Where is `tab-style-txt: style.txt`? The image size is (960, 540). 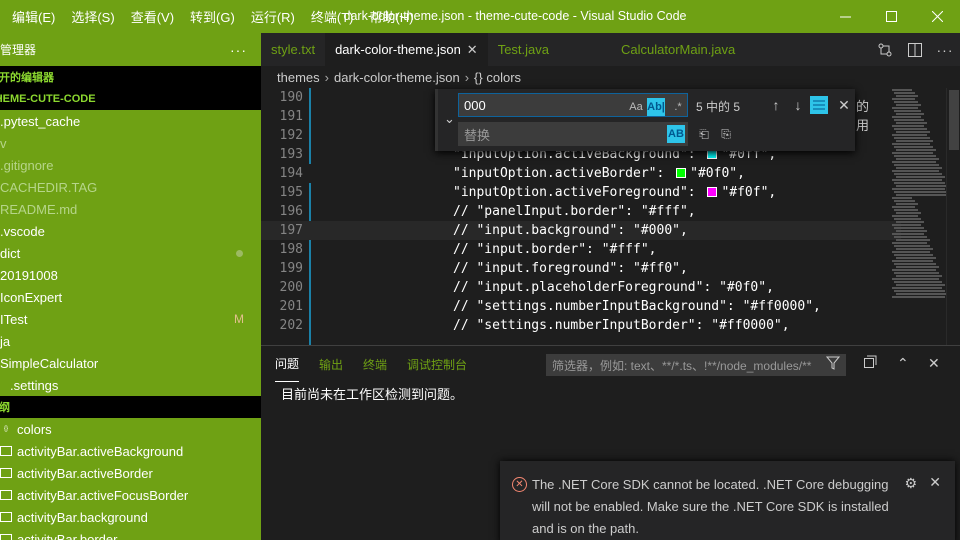 tab-style-txt: style.txt is located at coordinates (293, 49).